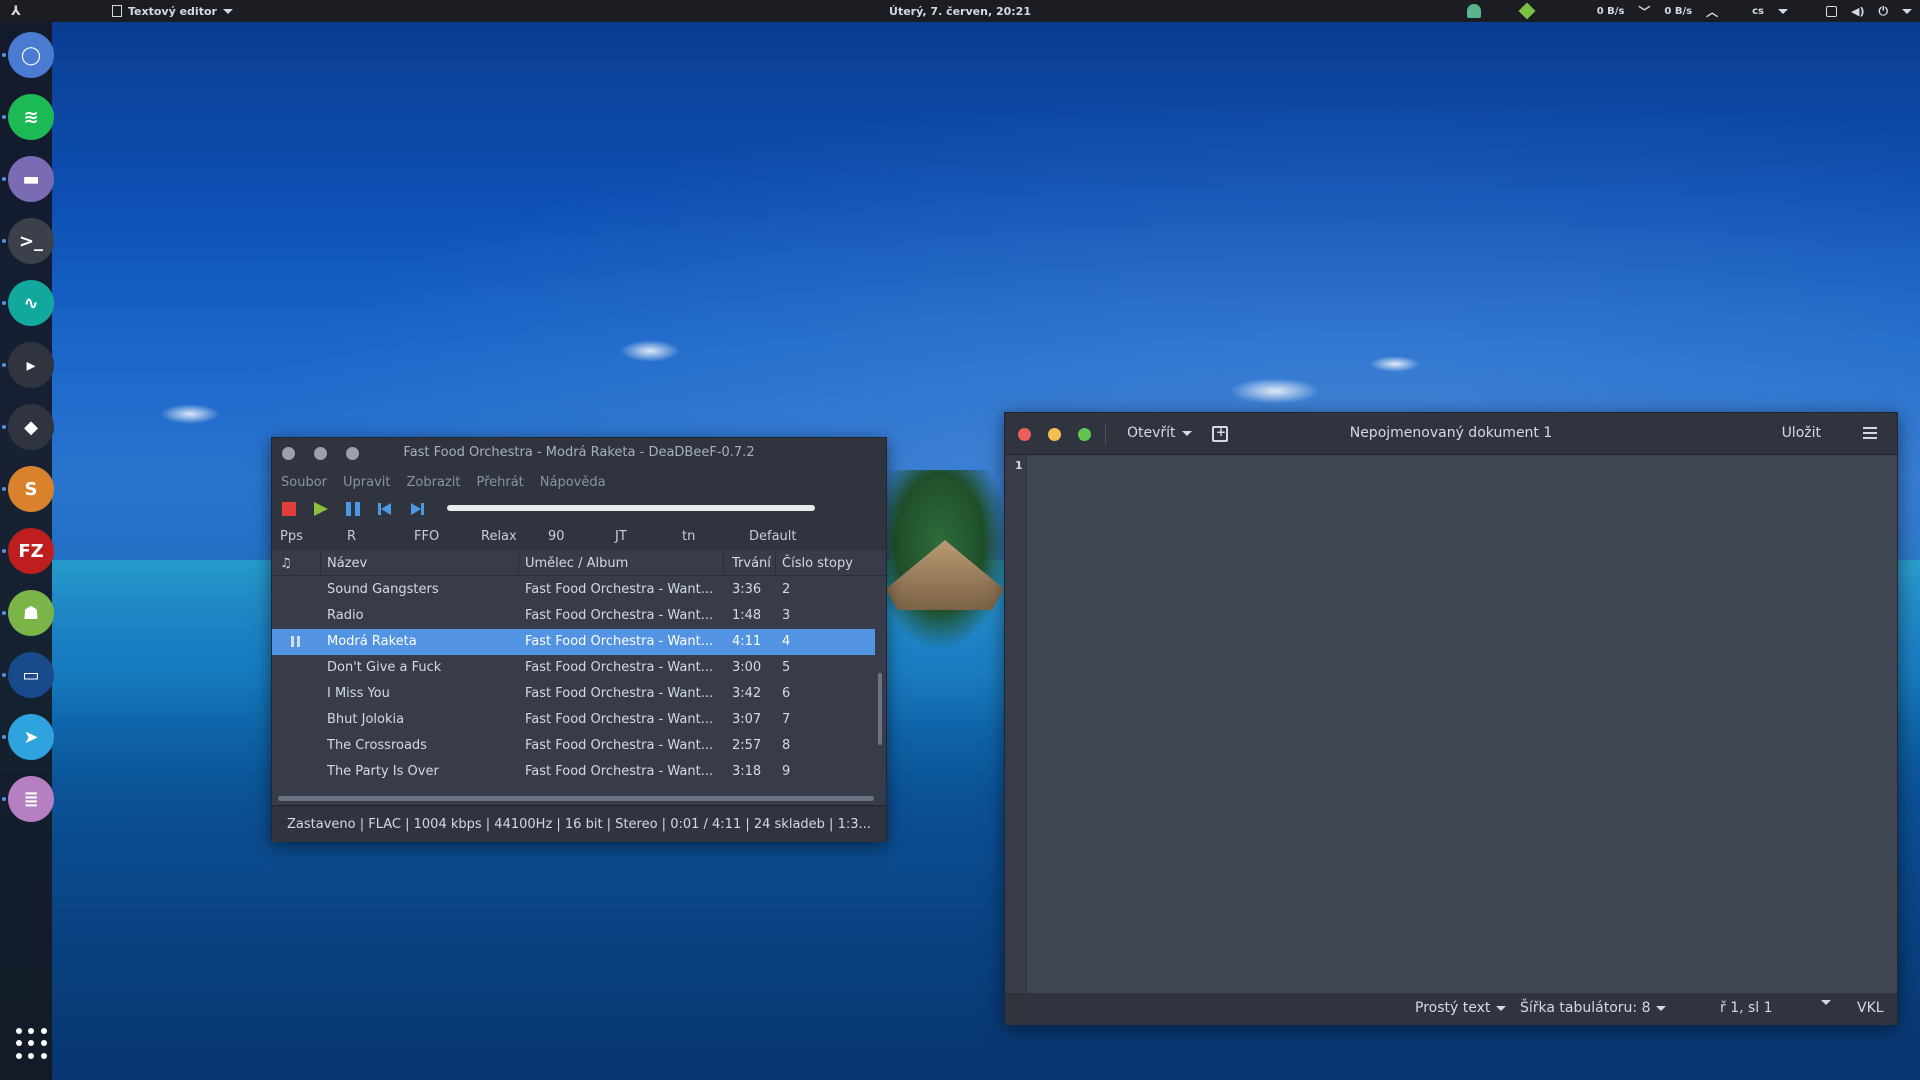 The height and width of the screenshot is (1080, 1920). What do you see at coordinates (747, 719) in the screenshot?
I see `track-duration: 3:07` at bounding box center [747, 719].